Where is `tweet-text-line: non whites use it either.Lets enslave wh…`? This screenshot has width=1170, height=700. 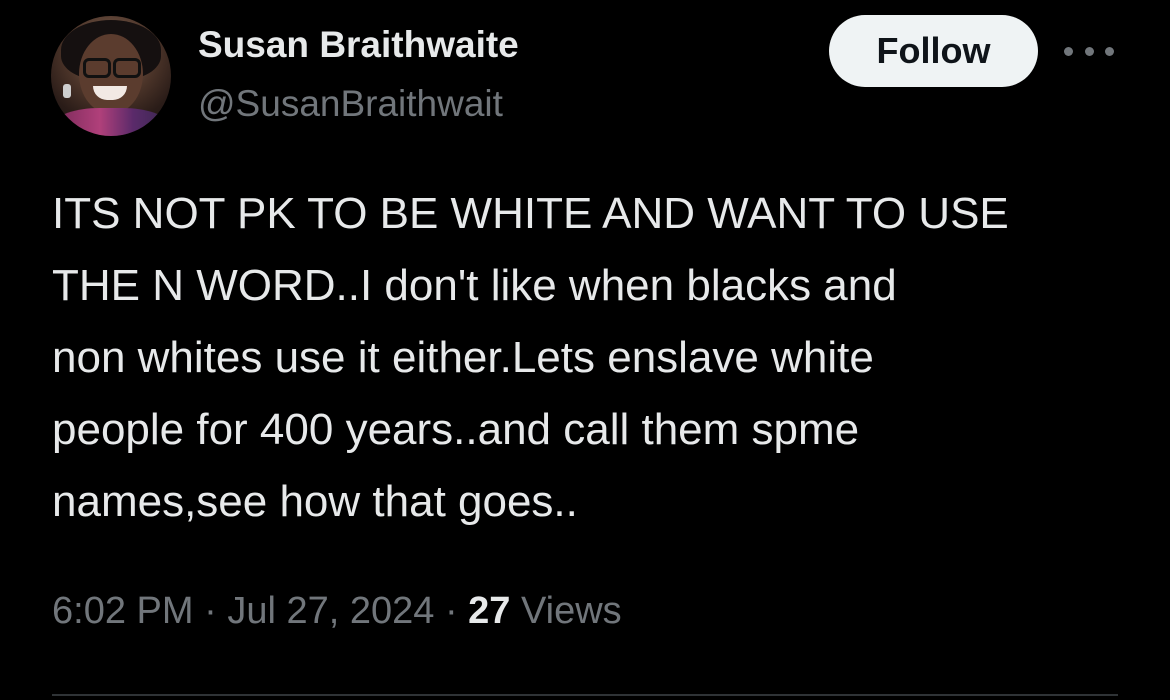 tweet-text-line: non whites use it either.Lets enslave wh… is located at coordinates (463, 357).